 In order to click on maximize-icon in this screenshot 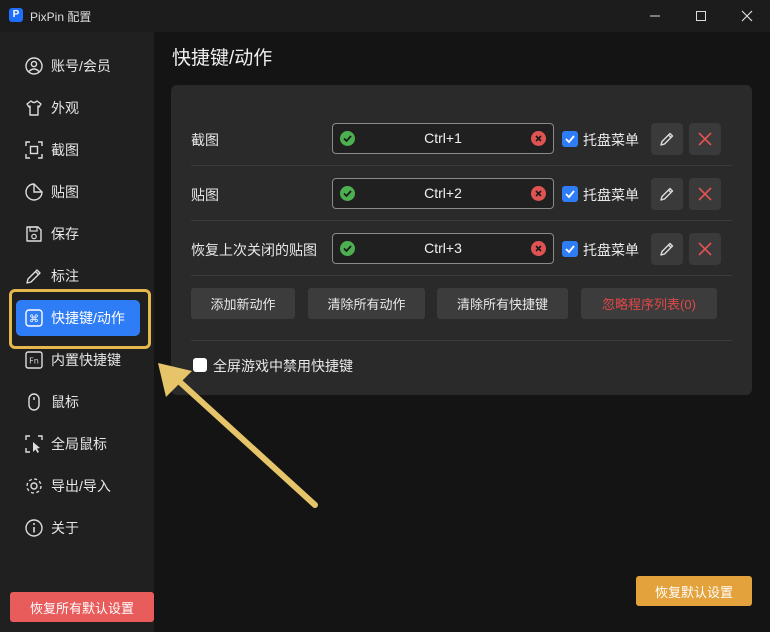, I will do `click(701, 16)`.